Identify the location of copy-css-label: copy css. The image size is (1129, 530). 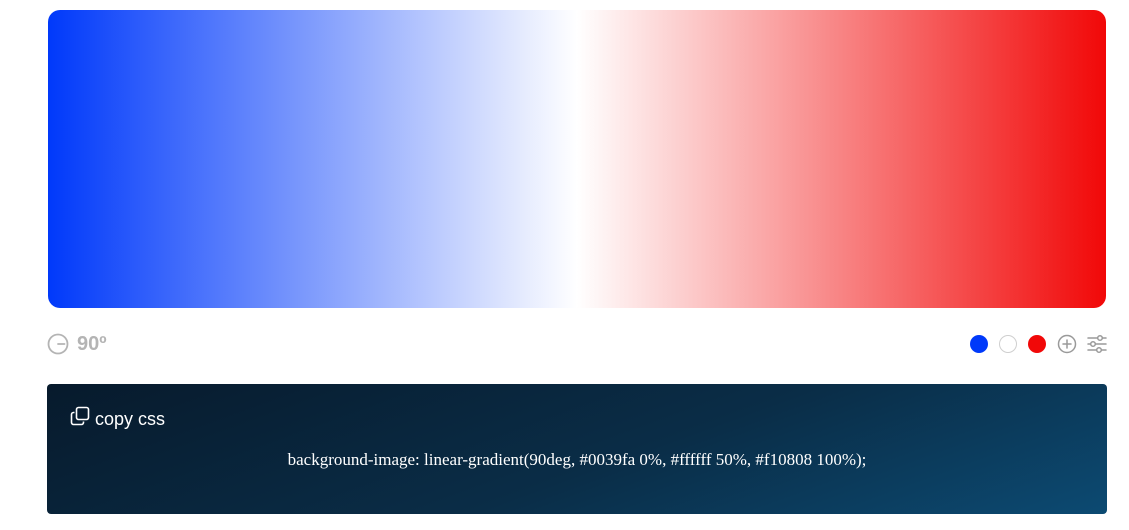
(130, 419).